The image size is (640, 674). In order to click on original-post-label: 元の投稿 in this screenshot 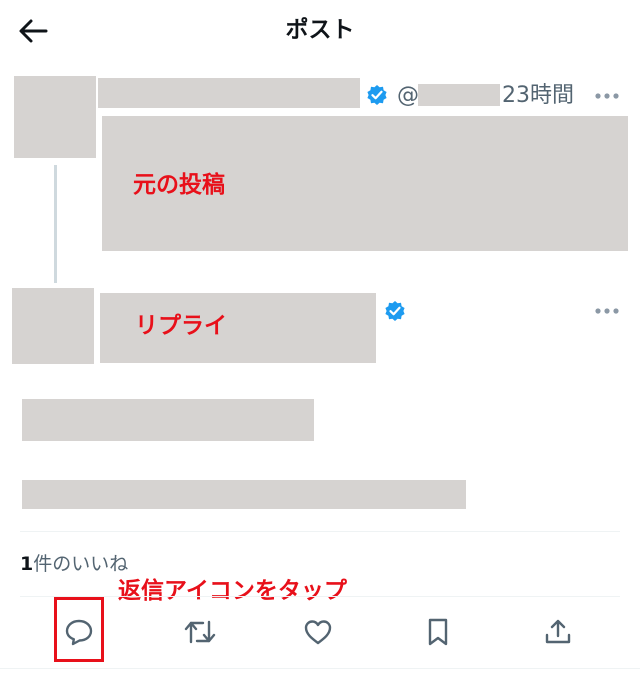, I will do `click(179, 185)`.